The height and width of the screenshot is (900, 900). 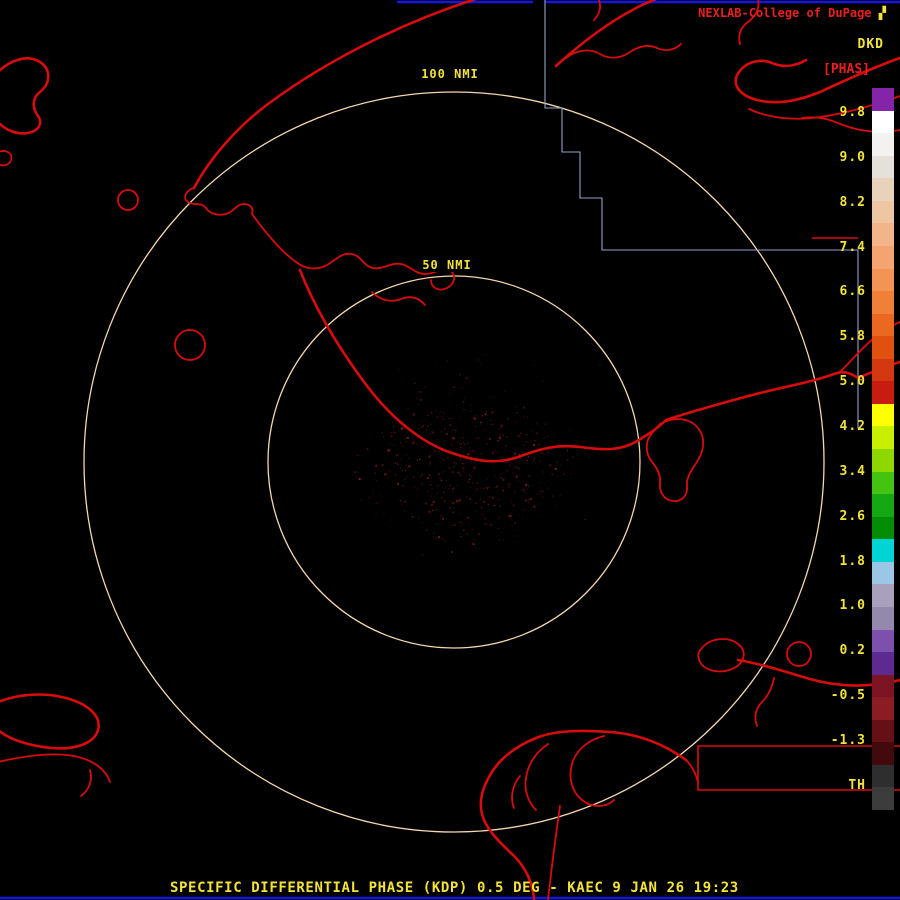 I want to click on colorbar-tick: 6.6, so click(x=852, y=292).